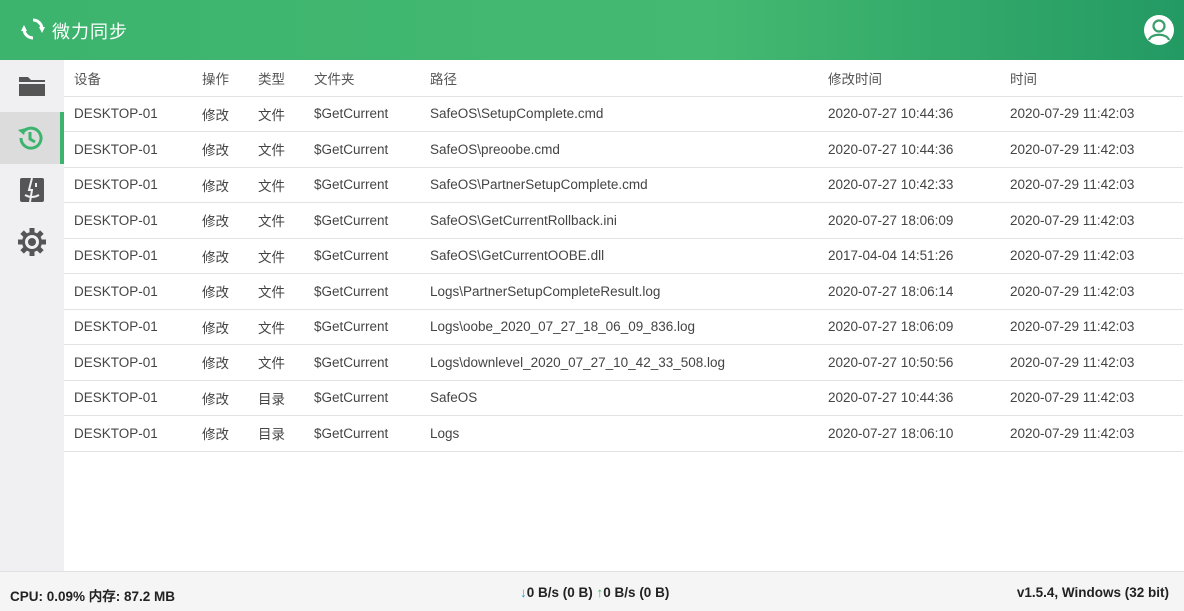 Image resolution: width=1184 pixels, height=611 pixels. What do you see at coordinates (1159, 30) in the screenshot?
I see `user-avatar-icon` at bounding box center [1159, 30].